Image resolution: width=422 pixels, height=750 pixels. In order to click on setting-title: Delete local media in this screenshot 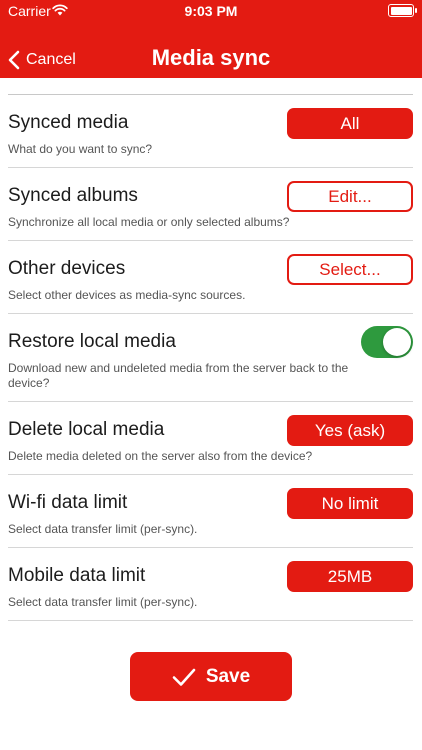, I will do `click(86, 429)`.